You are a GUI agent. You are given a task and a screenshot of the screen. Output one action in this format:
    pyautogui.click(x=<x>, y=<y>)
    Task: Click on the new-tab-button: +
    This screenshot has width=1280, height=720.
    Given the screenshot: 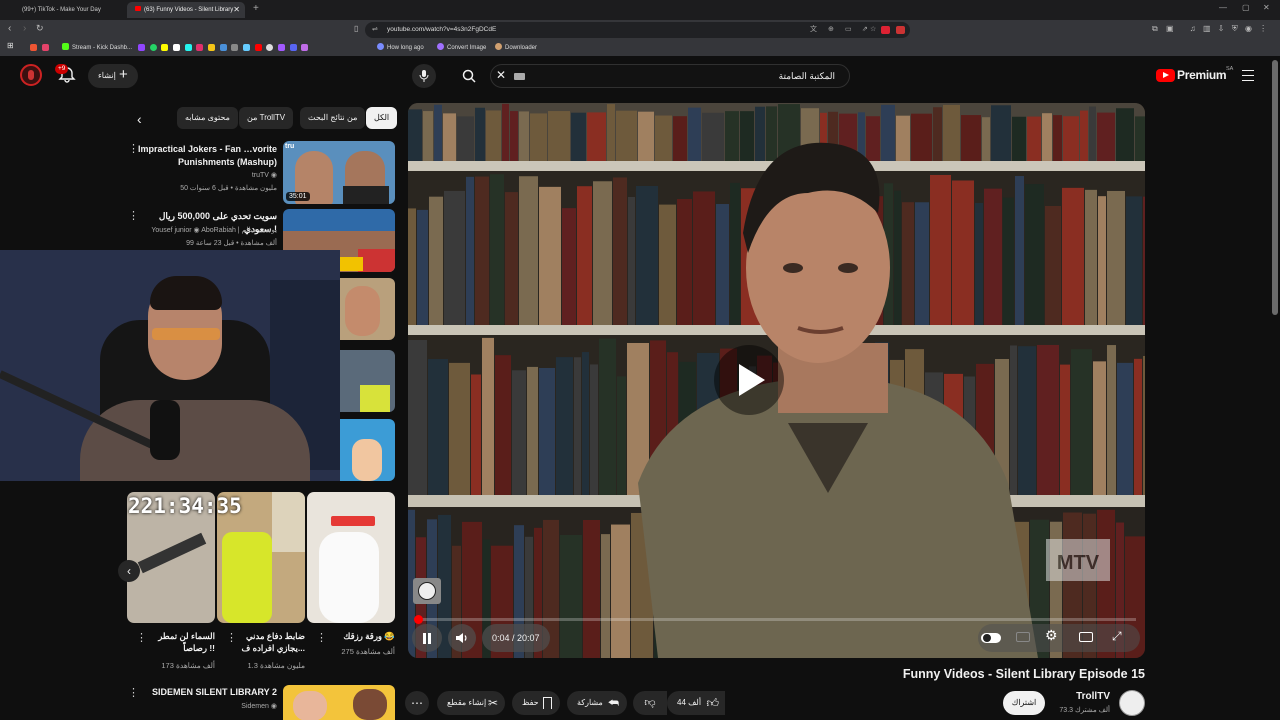 What is the action you would take?
    pyautogui.click(x=256, y=8)
    